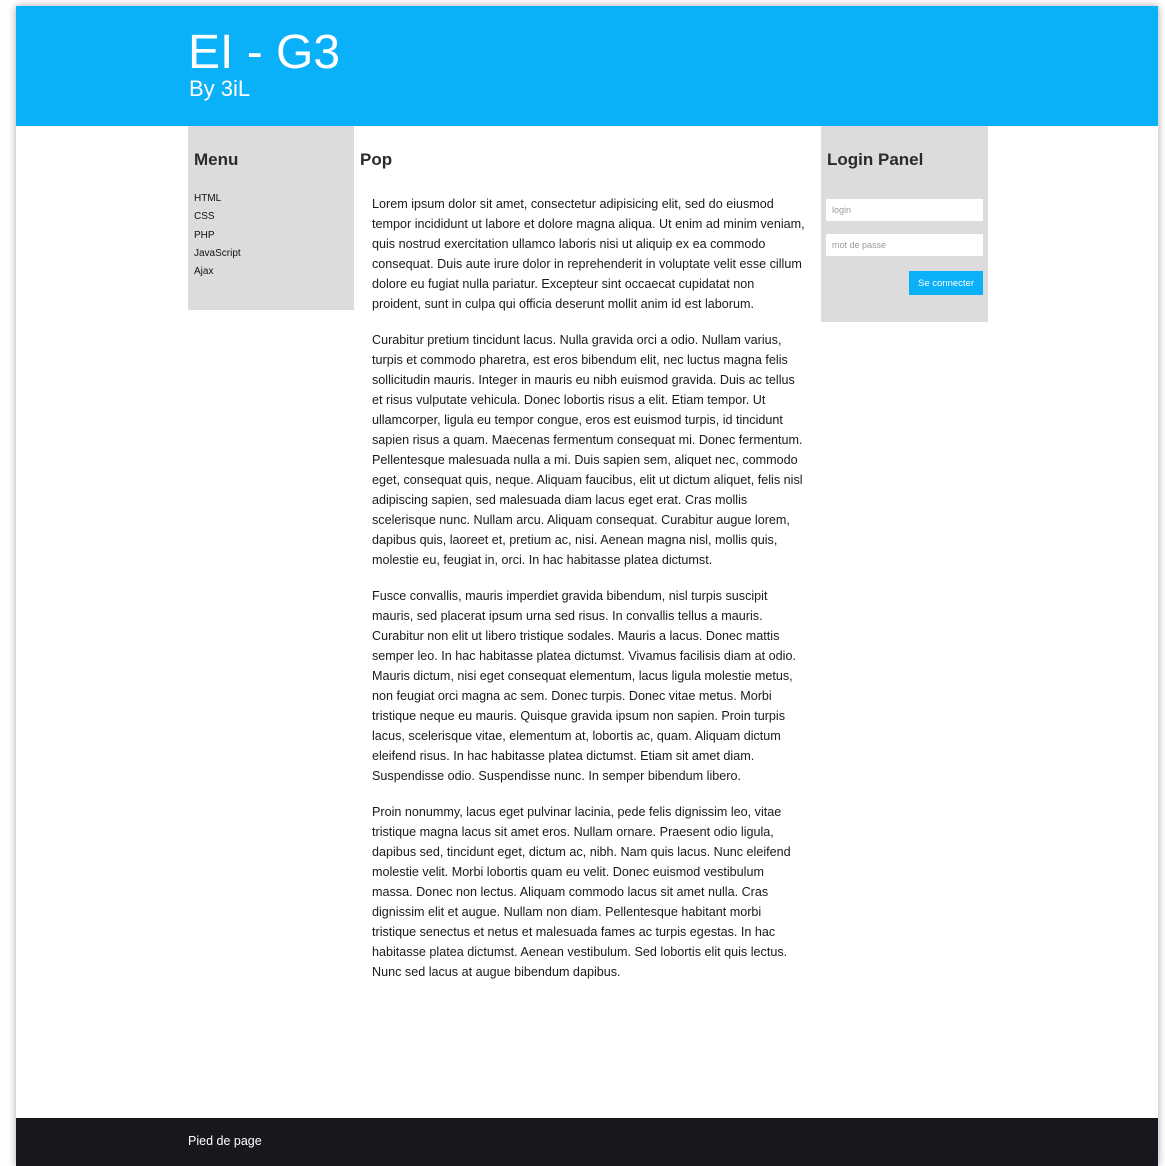 This screenshot has width=1165, height=1166. I want to click on menu-item-javascript: JavaScript, so click(217, 254).